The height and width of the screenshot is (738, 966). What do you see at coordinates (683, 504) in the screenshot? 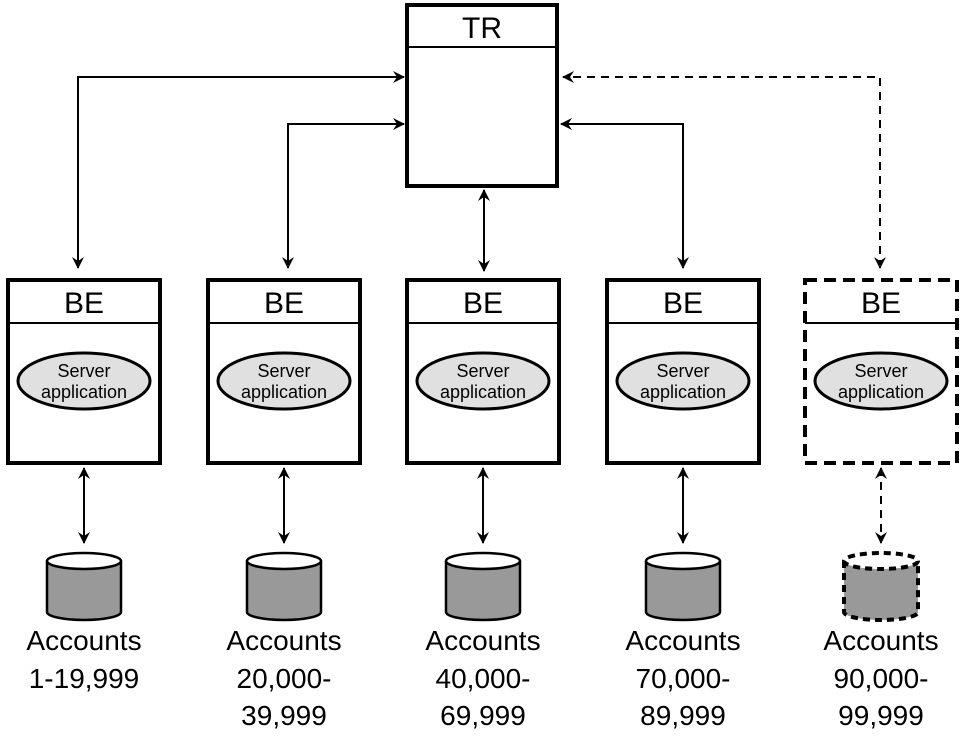
I see `backend-node-4: BE Serverapplication Accounts 70,000- 89,999` at bounding box center [683, 504].